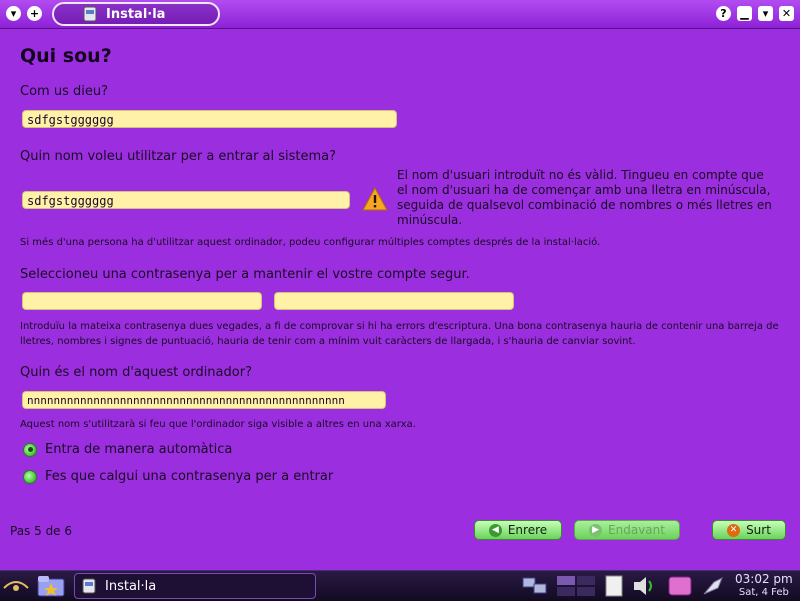 The width and height of the screenshot is (800, 601). Describe the element at coordinates (41, 531) in the screenshot. I see `step-indicator: Pas 5 de 6` at that location.